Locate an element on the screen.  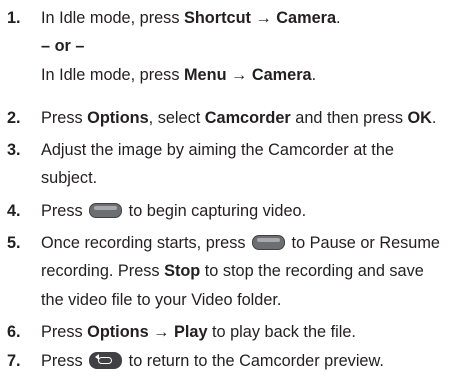
step-number: 3. is located at coordinates (14, 150).